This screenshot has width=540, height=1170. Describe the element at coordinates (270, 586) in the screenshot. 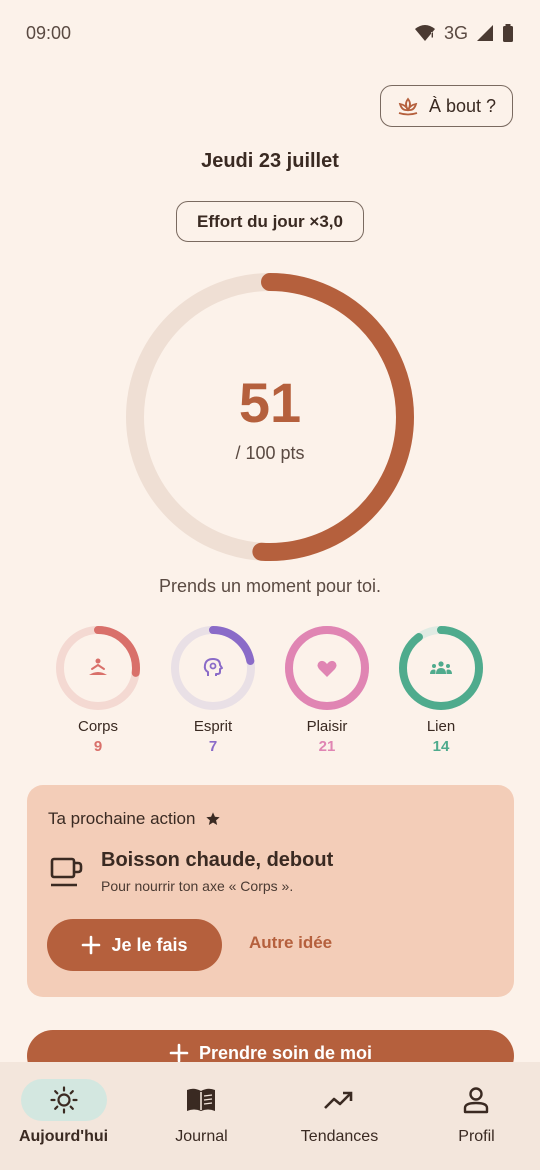

I see `encouragement-text: Prends un moment pour toi.` at that location.